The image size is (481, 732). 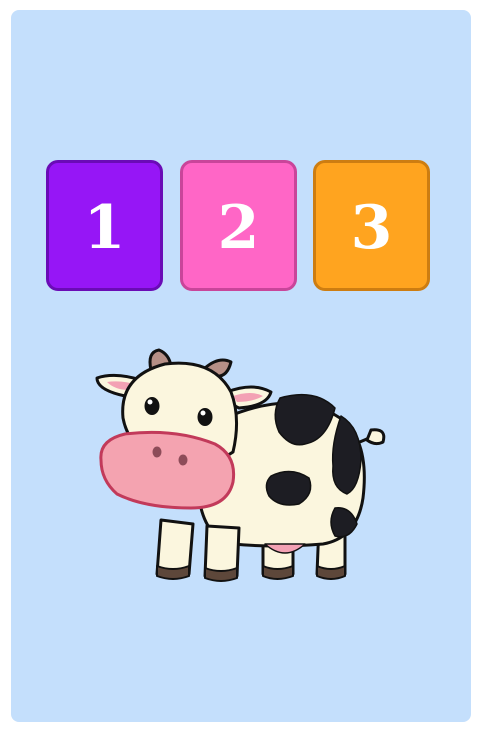 I want to click on number-card-3-label: 3, so click(x=371, y=227).